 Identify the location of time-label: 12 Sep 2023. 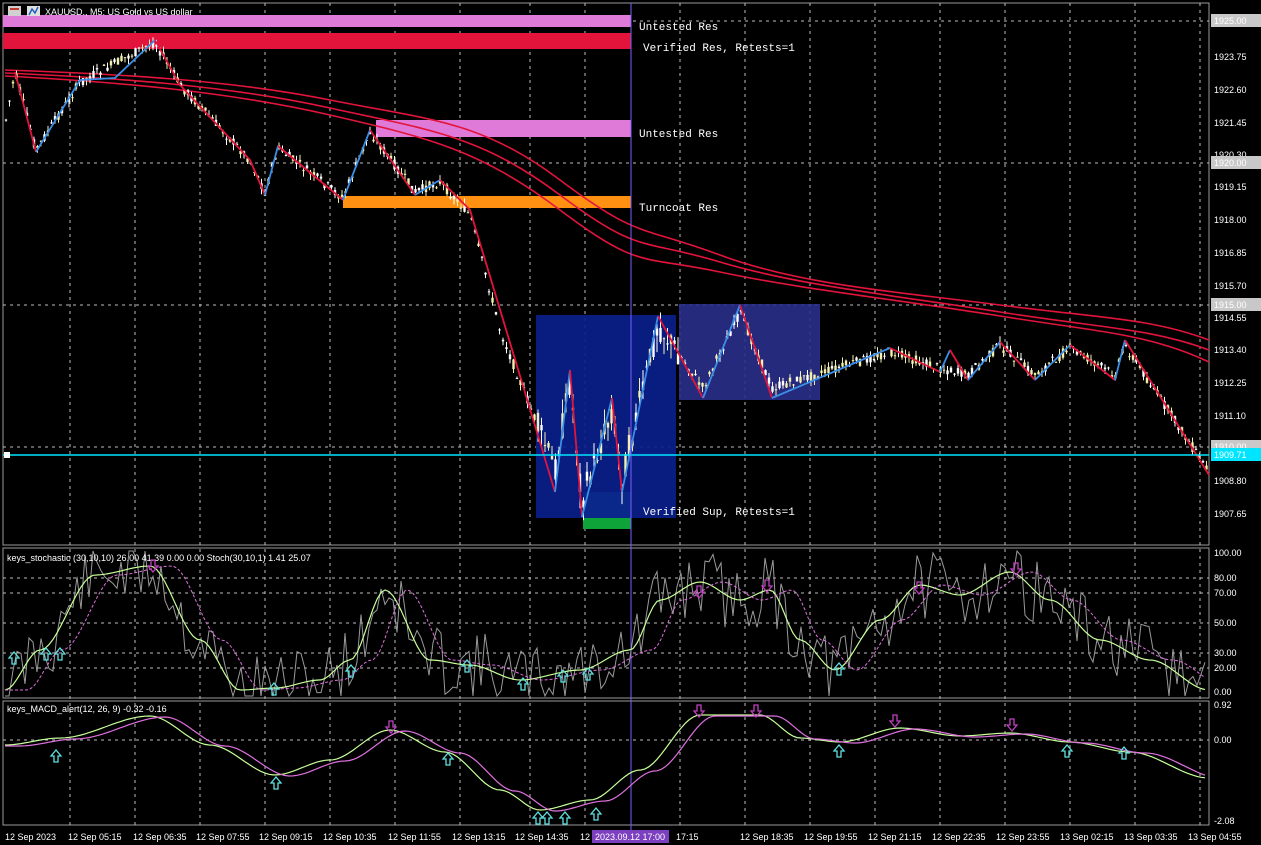
(30, 837).